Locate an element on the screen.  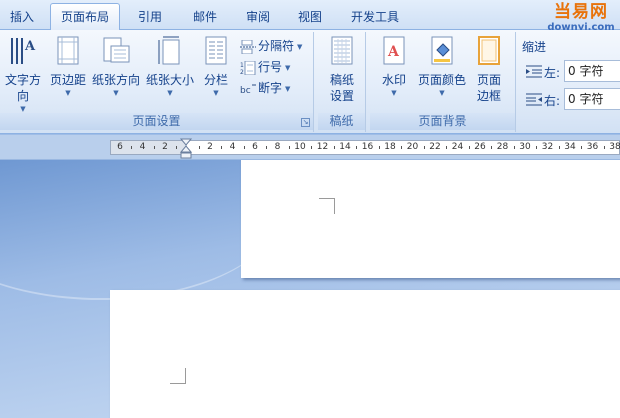
ruler-label: 32 is located at coordinates (547, 147).